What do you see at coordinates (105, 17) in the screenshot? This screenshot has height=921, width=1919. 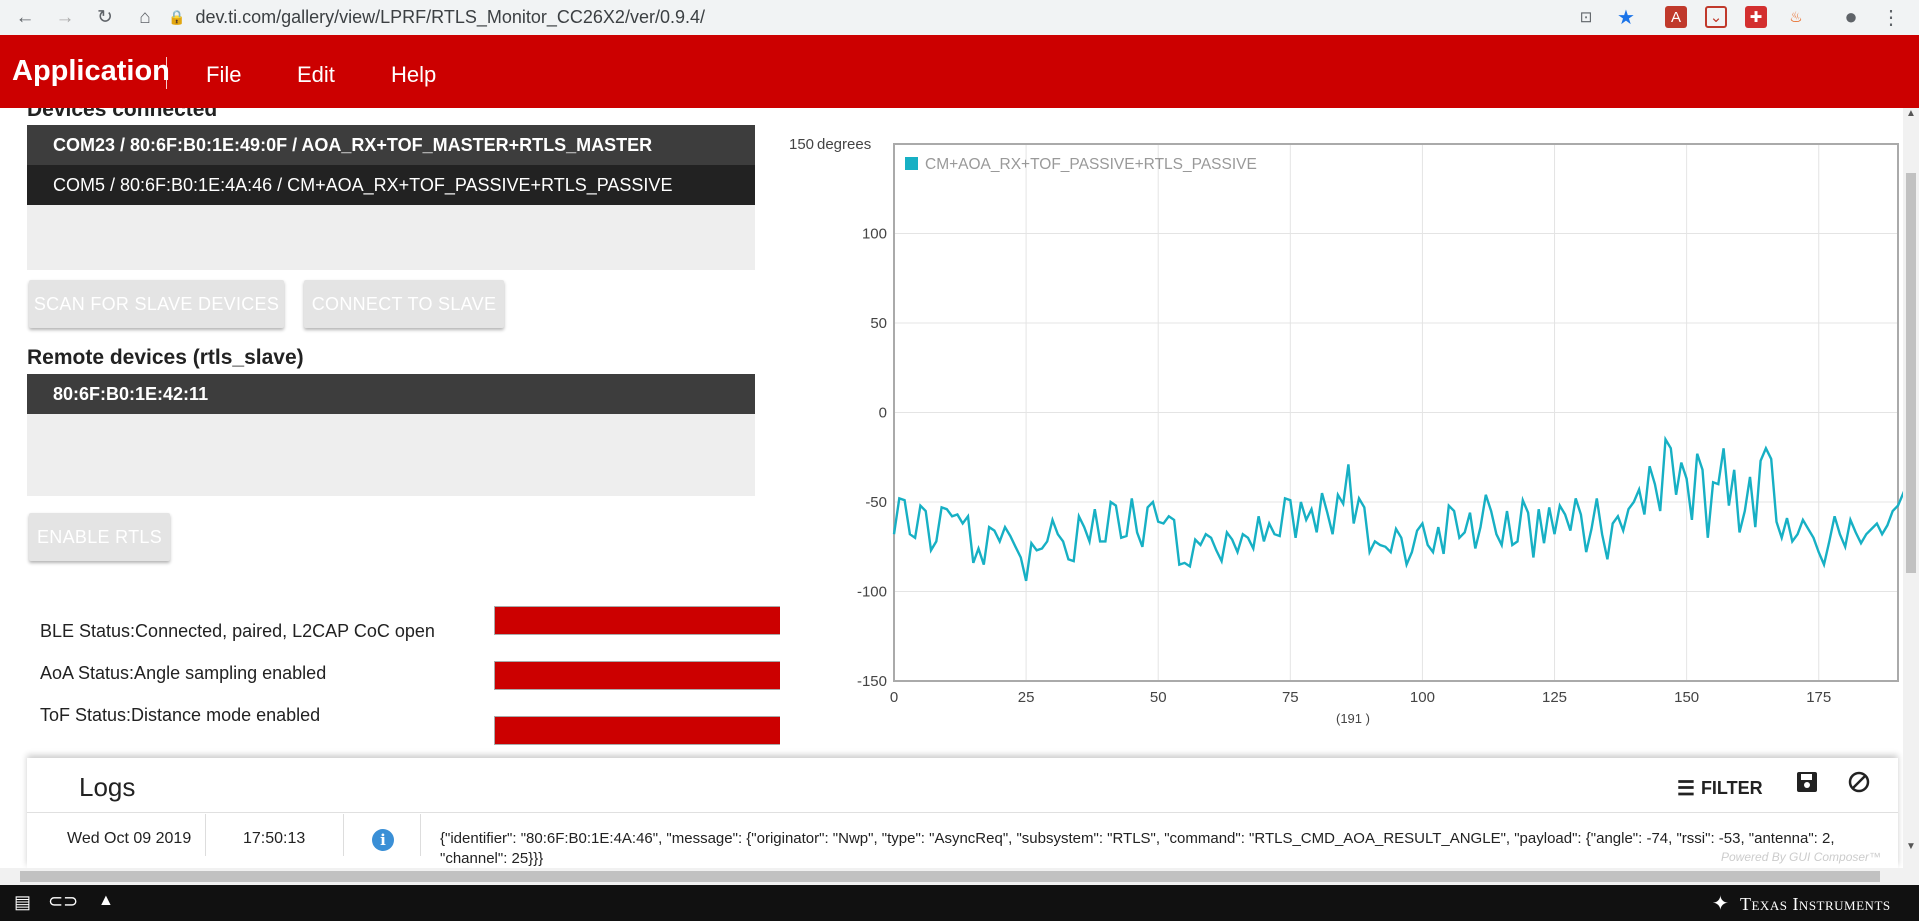 I see `reload-icon: ↻` at bounding box center [105, 17].